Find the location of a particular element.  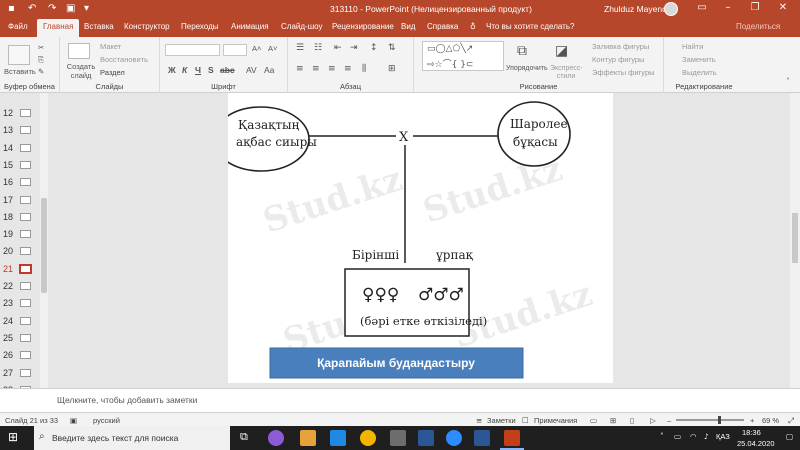

ribbon-display-icon: ▭ is located at coordinates (702, 7).